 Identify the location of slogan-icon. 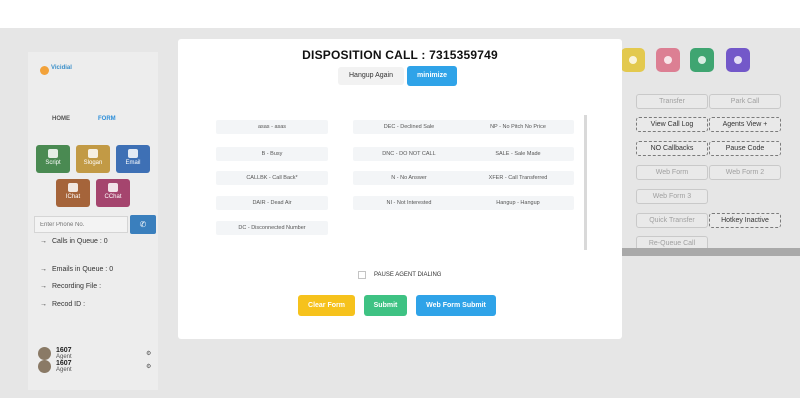
(93, 153).